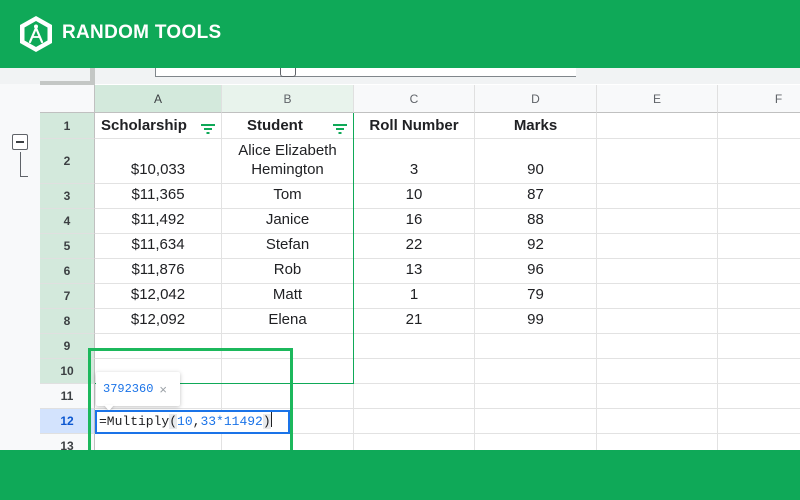 The width and height of the screenshot is (800, 500). Describe the element at coordinates (414, 221) in the screenshot. I see `cell-c4: 16` at that location.